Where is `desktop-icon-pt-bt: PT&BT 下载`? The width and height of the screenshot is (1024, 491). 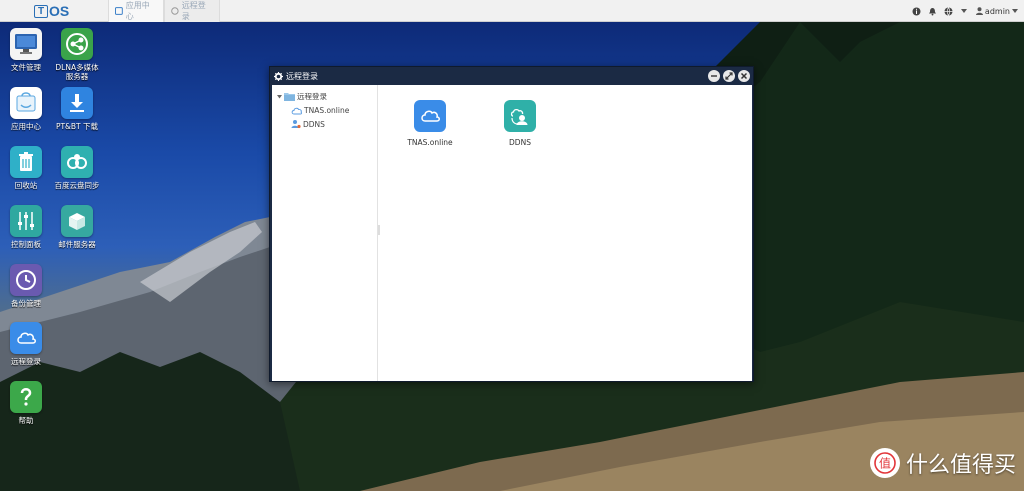
desktop-icon-pt-bt: PT&BT 下载 is located at coordinates (77, 109).